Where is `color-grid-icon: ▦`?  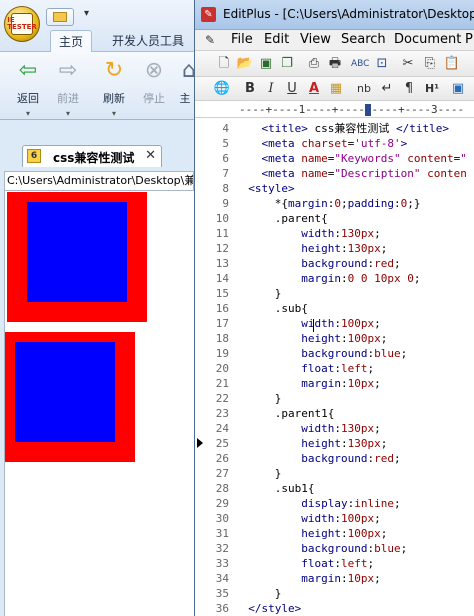
color-grid-icon: ▦ is located at coordinates (336, 89).